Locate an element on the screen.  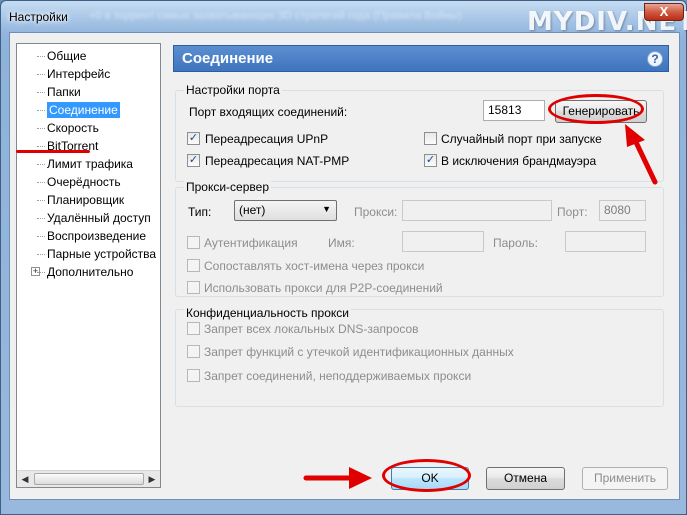
arrow-to-generate-line is located at coordinates (644, 160).